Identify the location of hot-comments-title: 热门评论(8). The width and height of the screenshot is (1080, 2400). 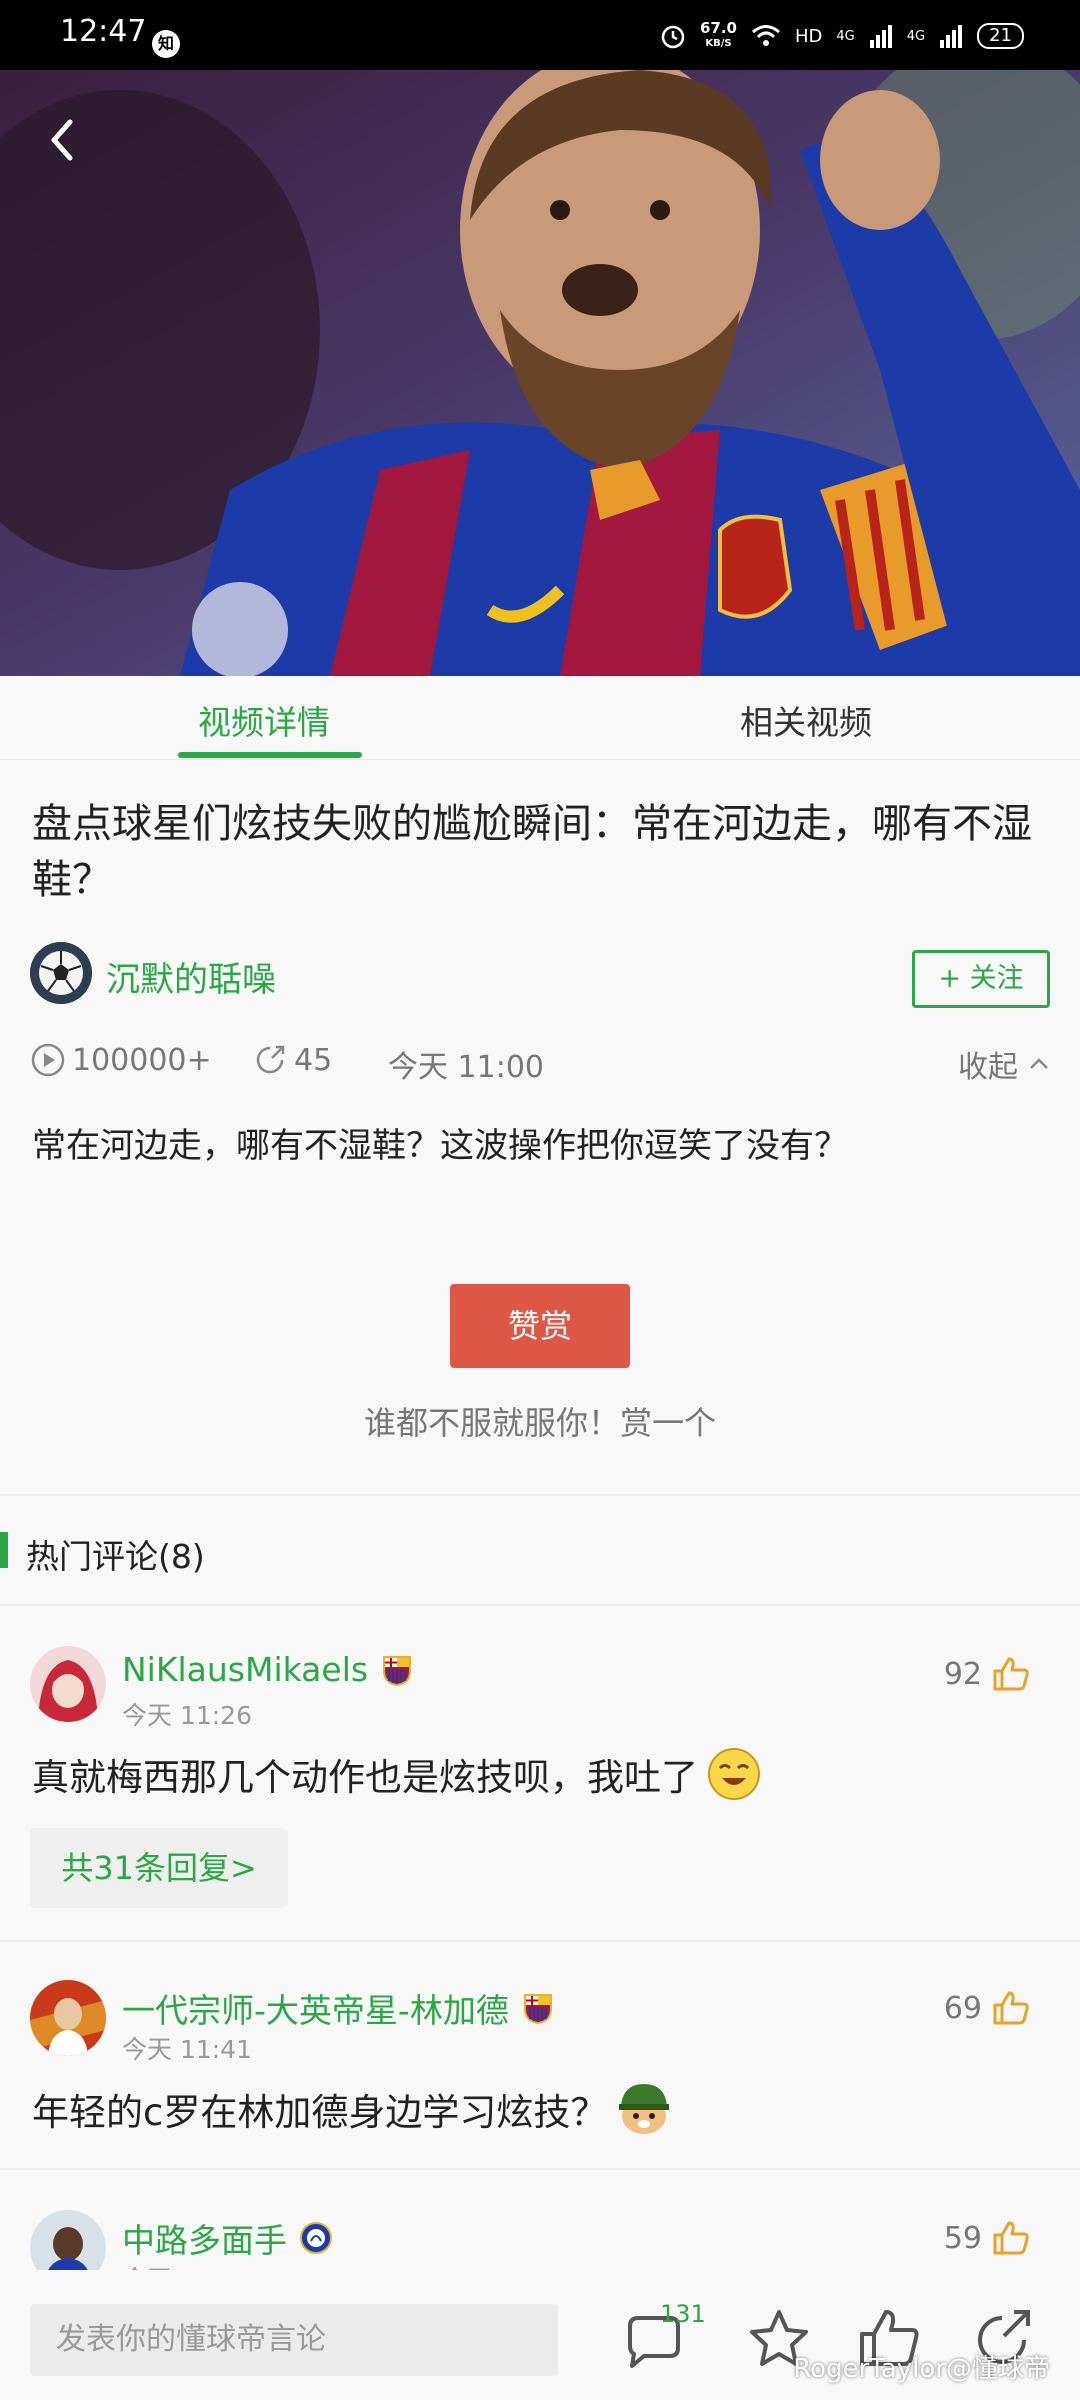
(115, 1556).